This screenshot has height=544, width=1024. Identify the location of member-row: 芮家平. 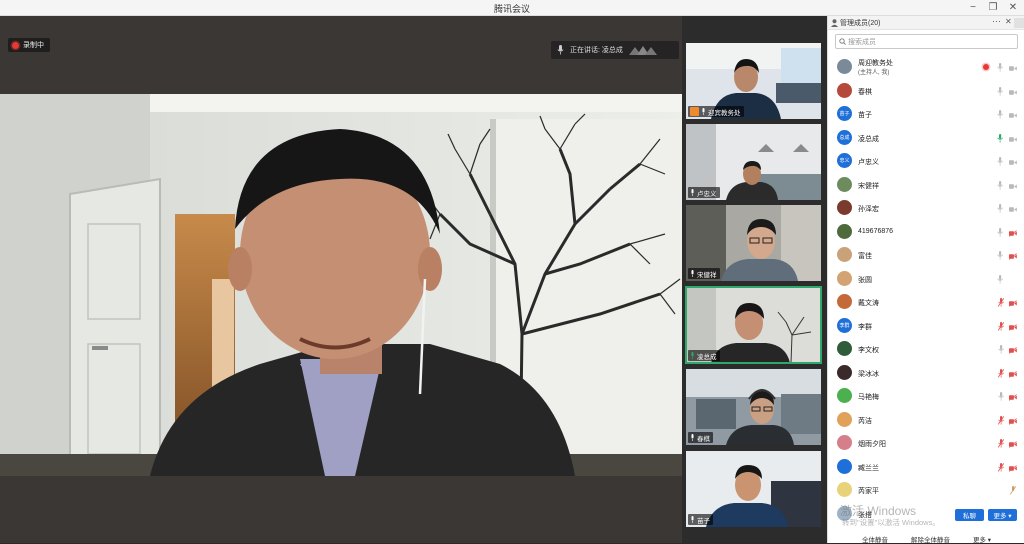
(926, 491).